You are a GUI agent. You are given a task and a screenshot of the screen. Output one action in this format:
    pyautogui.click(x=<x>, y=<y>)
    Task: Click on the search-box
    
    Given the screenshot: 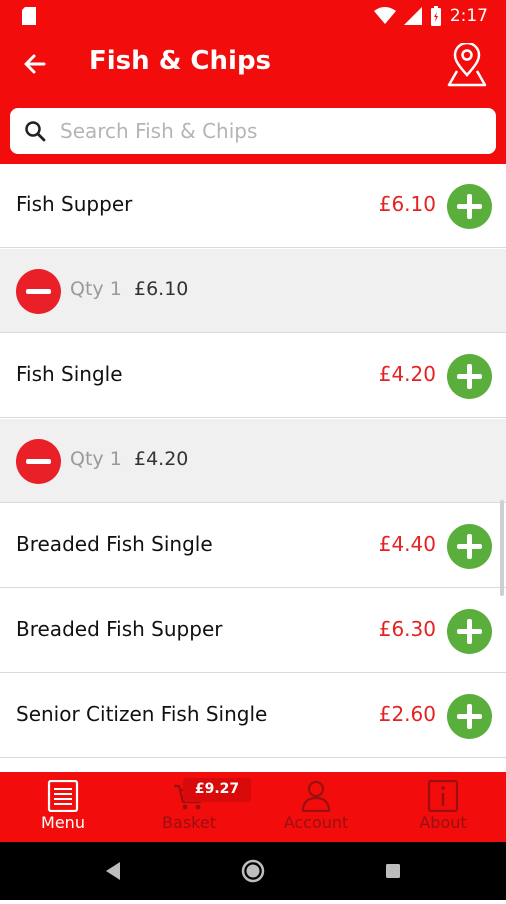 What is the action you would take?
    pyautogui.click(x=253, y=131)
    